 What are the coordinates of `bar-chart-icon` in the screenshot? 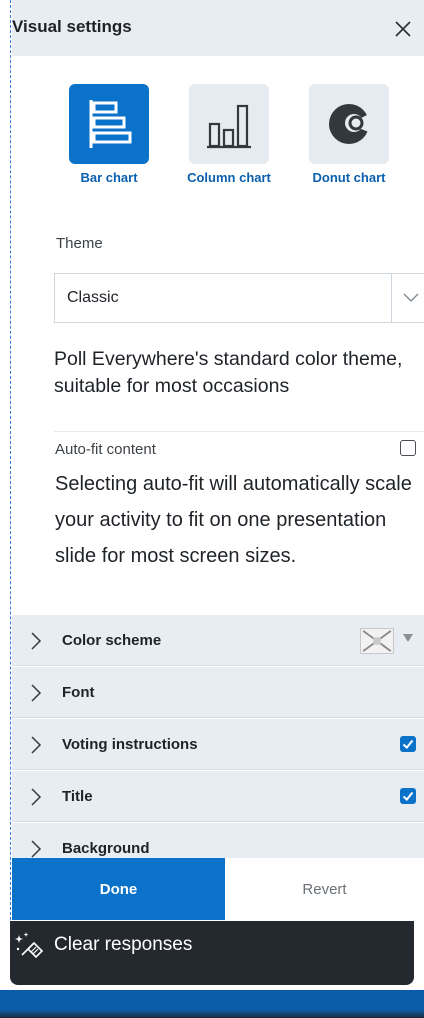 It's located at (110, 124).